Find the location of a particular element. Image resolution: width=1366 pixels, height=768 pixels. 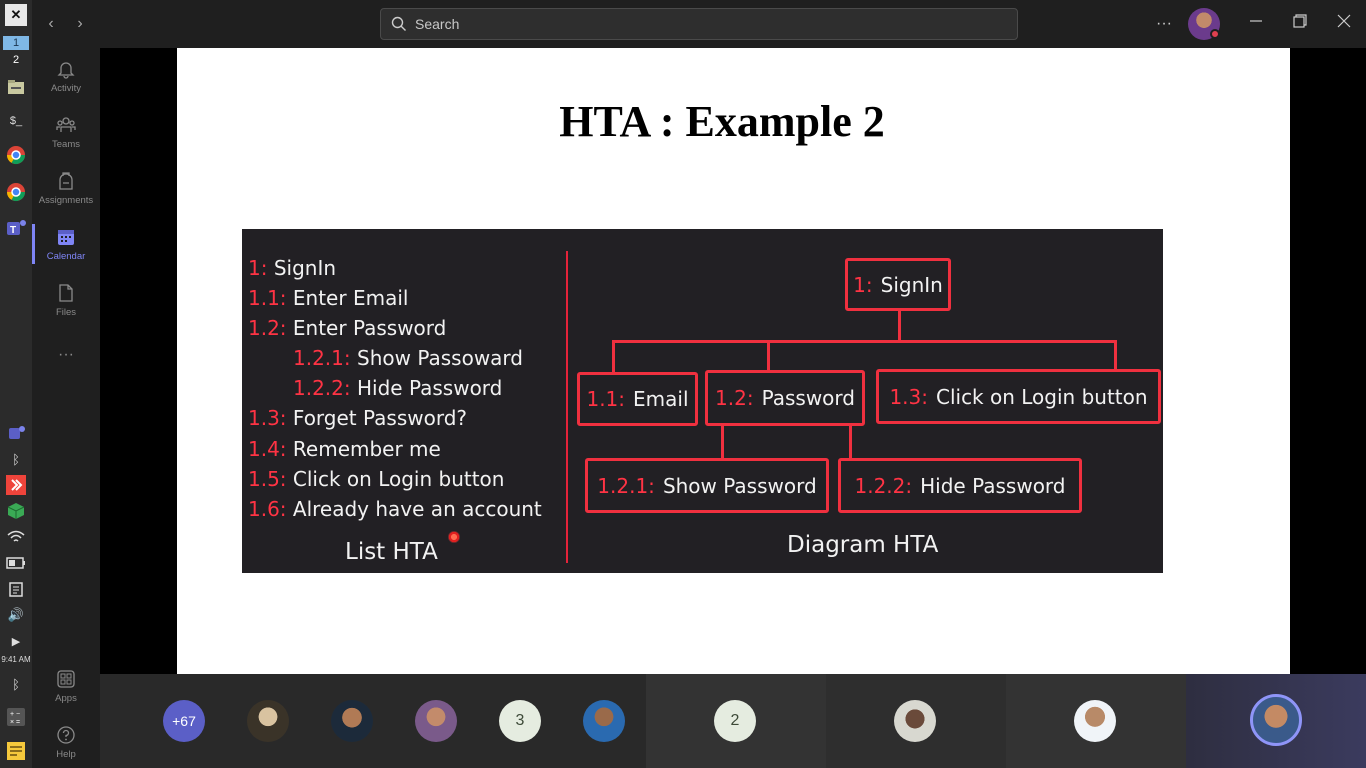

workspace-1: 1 is located at coordinates (16, 43).